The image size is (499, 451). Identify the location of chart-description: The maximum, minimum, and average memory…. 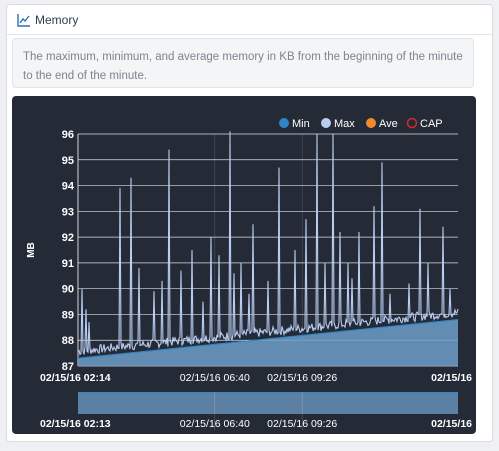
(243, 63).